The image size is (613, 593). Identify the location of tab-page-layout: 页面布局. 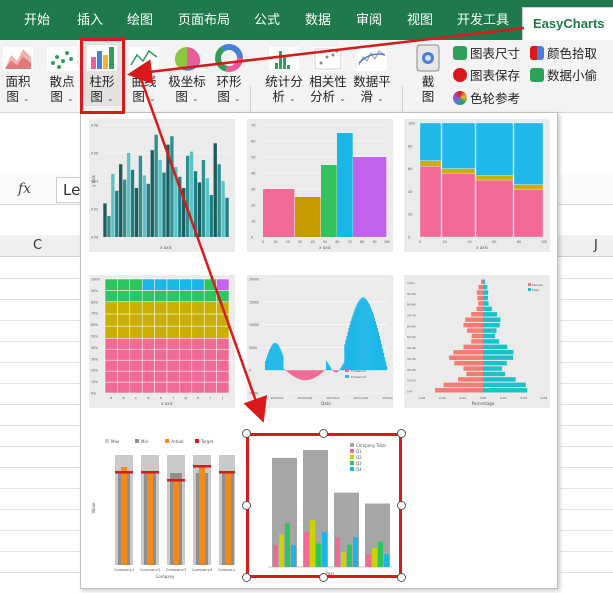
(204, 21).